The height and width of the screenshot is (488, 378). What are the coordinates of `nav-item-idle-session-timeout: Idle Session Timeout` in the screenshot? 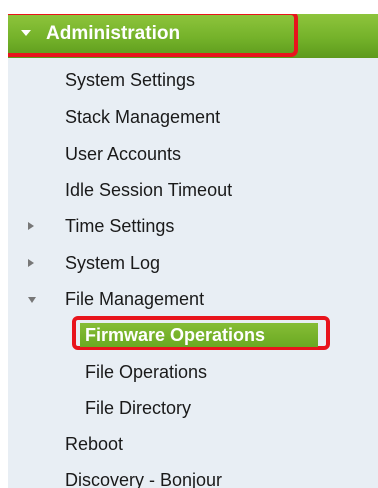 It's located at (148, 190).